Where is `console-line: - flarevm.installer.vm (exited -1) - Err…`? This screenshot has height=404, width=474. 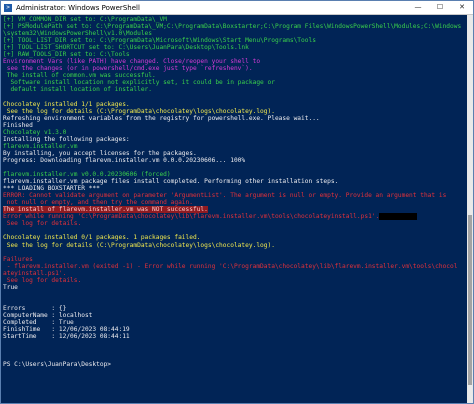
console-line: - flarevm.installer.vm (exited -1) - Err… is located at coordinates (230, 266).